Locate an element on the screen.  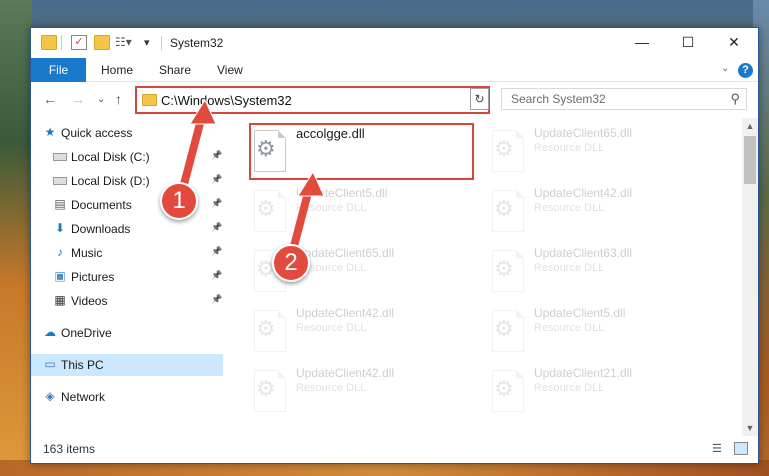
scroll-down-icon: ▼ is located at coordinates (750, 428).